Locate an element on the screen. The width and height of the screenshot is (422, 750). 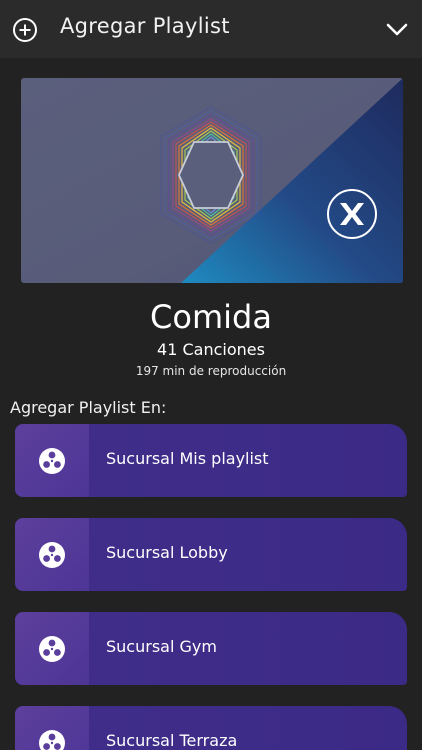
branch-item-lobby: Sucursal Lobby is located at coordinates (211, 554).